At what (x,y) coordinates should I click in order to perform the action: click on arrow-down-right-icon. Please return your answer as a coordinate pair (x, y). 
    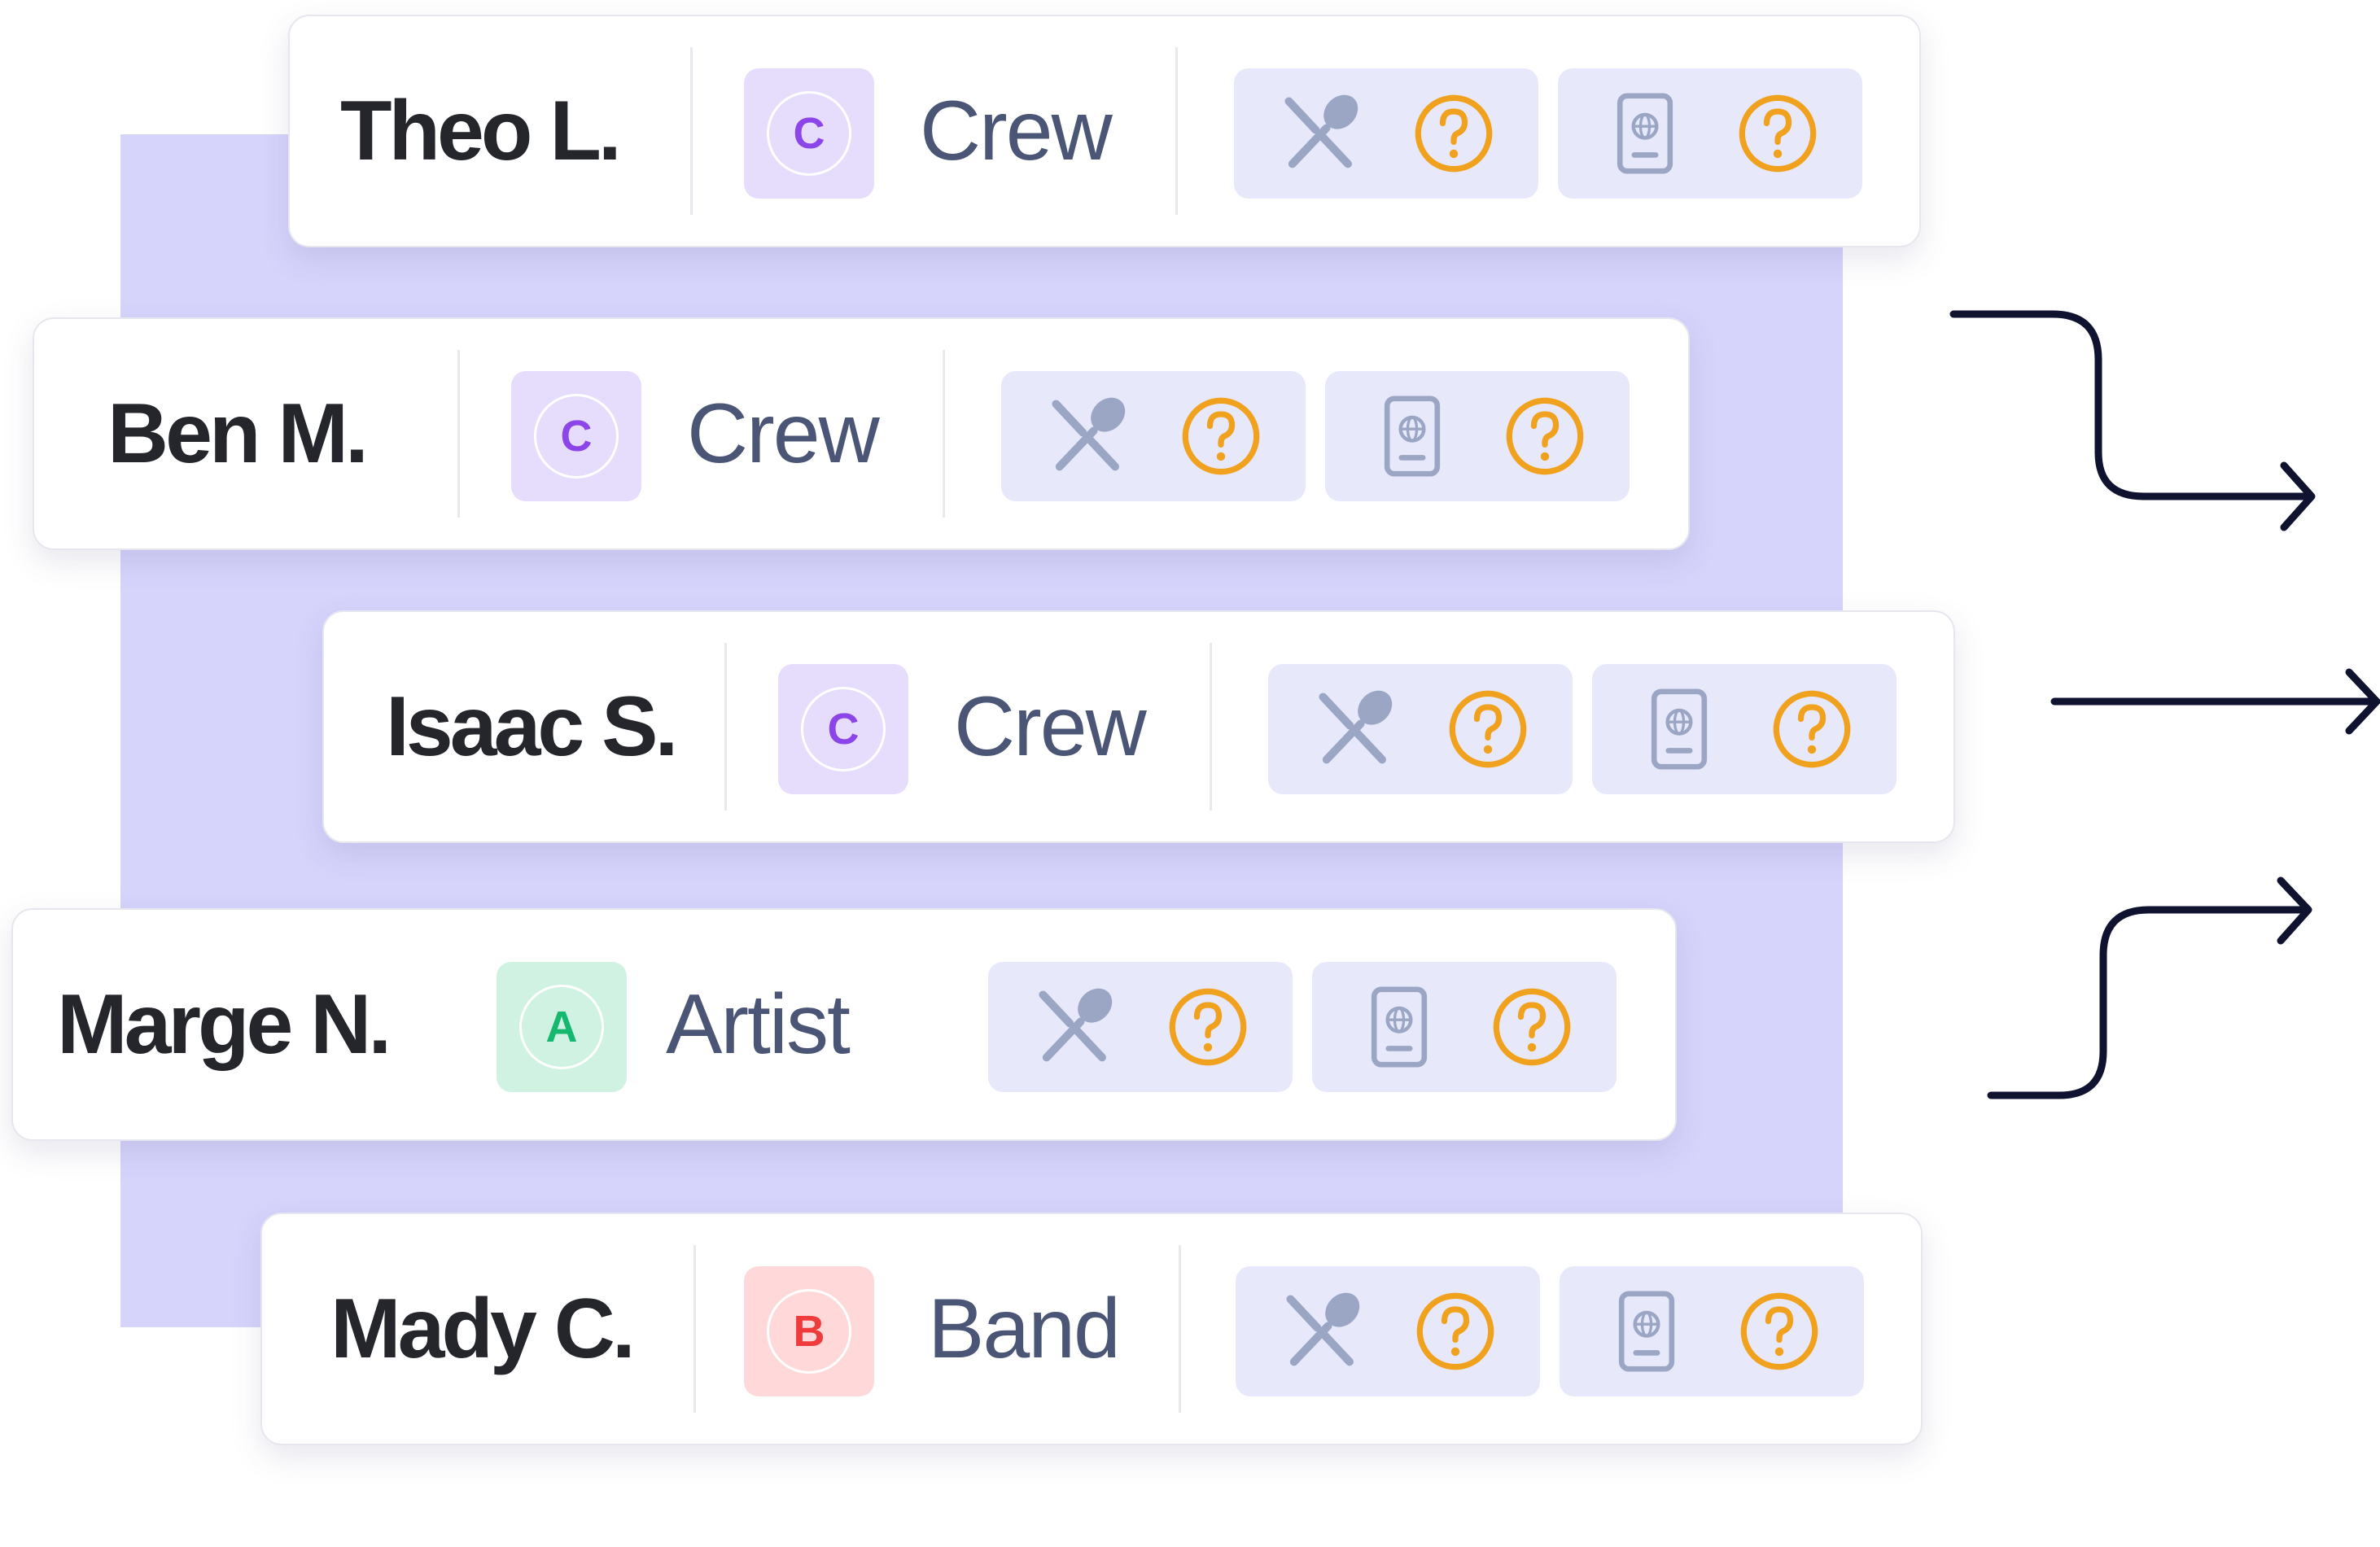
    Looking at the image, I should click on (2132, 421).